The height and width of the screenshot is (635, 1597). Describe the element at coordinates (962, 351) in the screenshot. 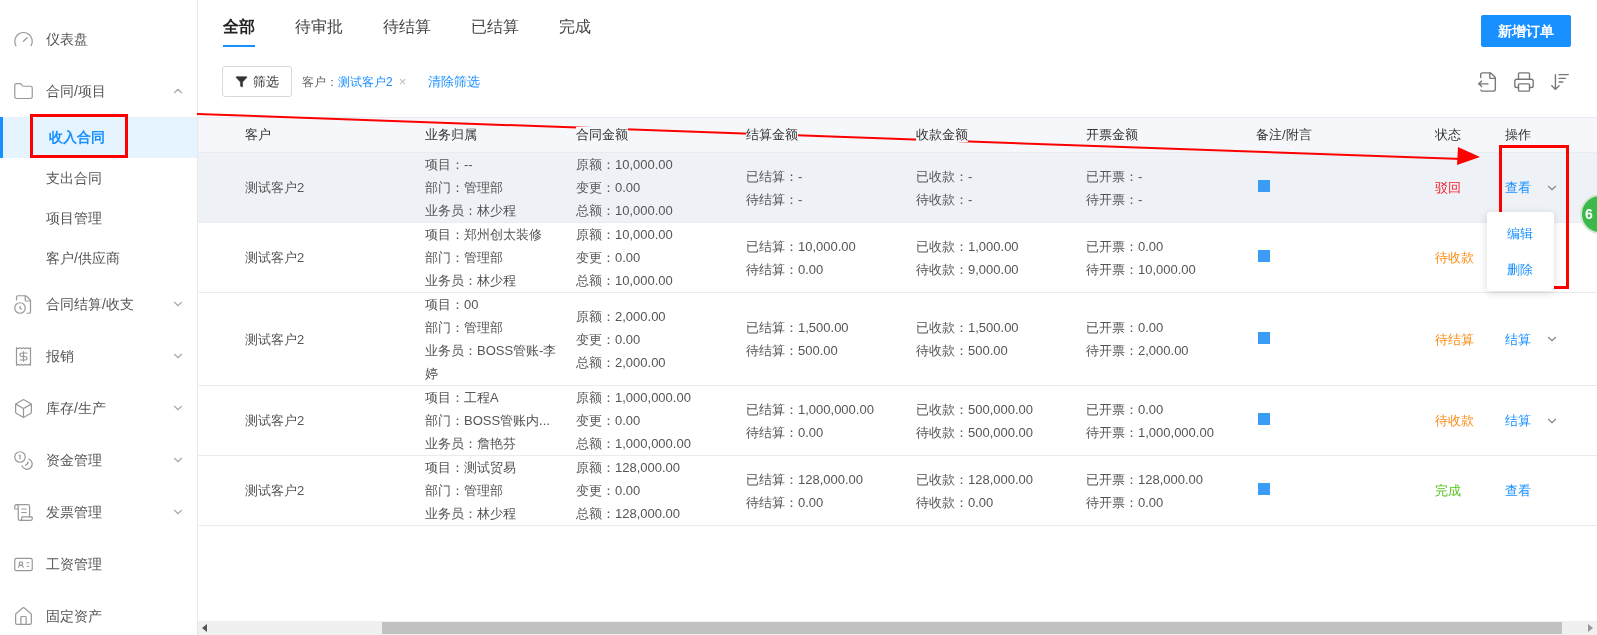

I see `payment-line: 待收款：500.00` at that location.